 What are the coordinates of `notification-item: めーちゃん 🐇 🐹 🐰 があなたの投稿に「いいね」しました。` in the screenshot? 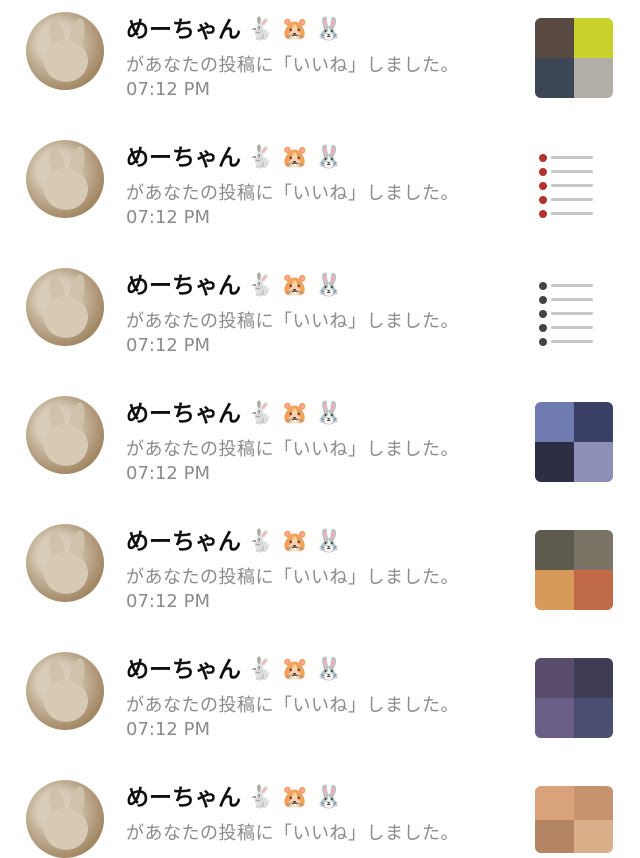 It's located at (320, 813).